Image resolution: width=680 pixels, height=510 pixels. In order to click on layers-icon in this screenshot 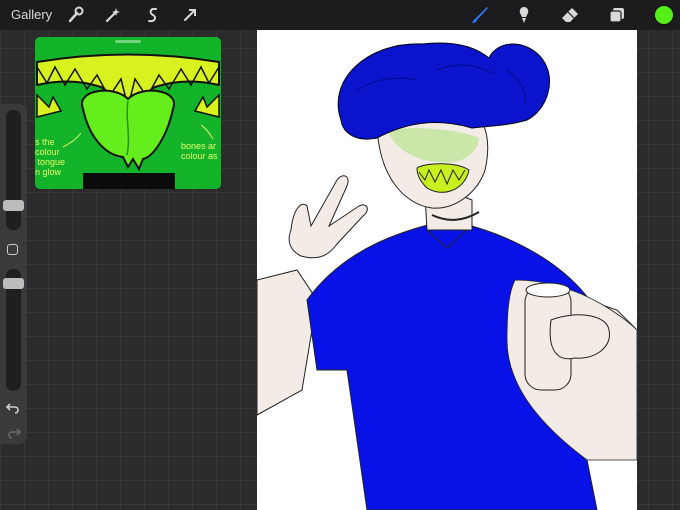, I will do `click(617, 15)`.